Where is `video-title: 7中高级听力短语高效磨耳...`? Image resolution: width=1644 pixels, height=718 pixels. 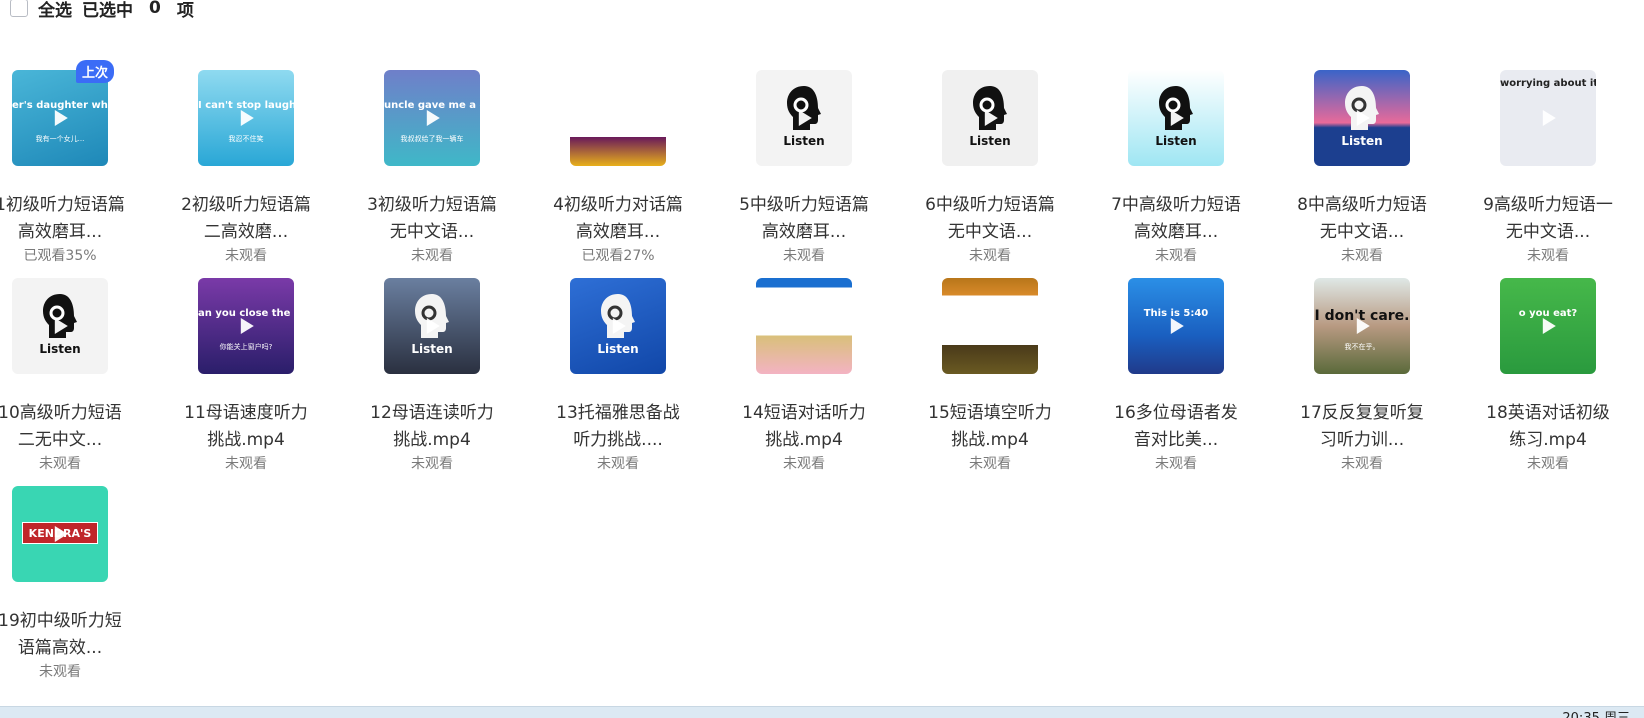
video-title: 7中高级听力短语高效磨耳... is located at coordinates (1176, 219).